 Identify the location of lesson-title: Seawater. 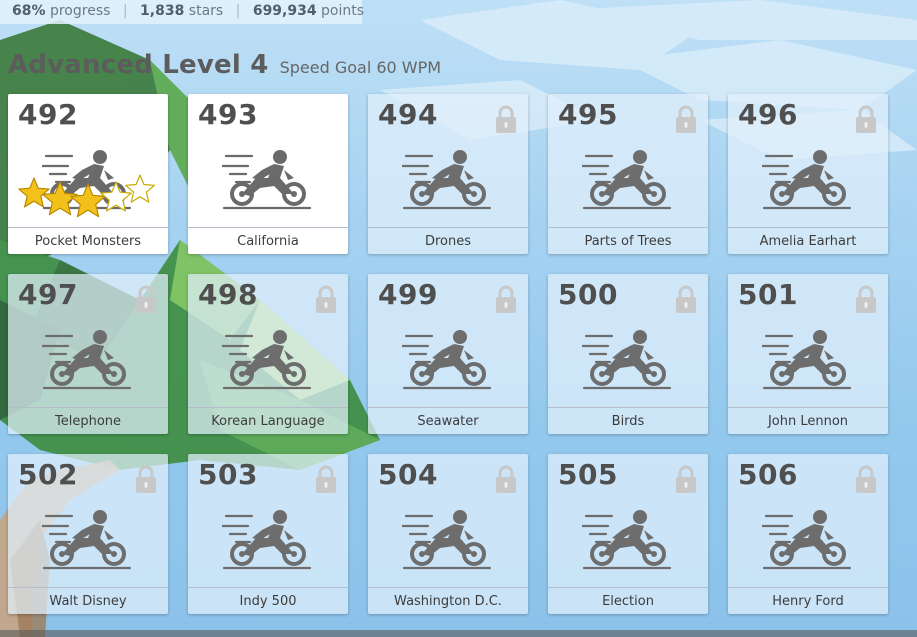
(448, 420).